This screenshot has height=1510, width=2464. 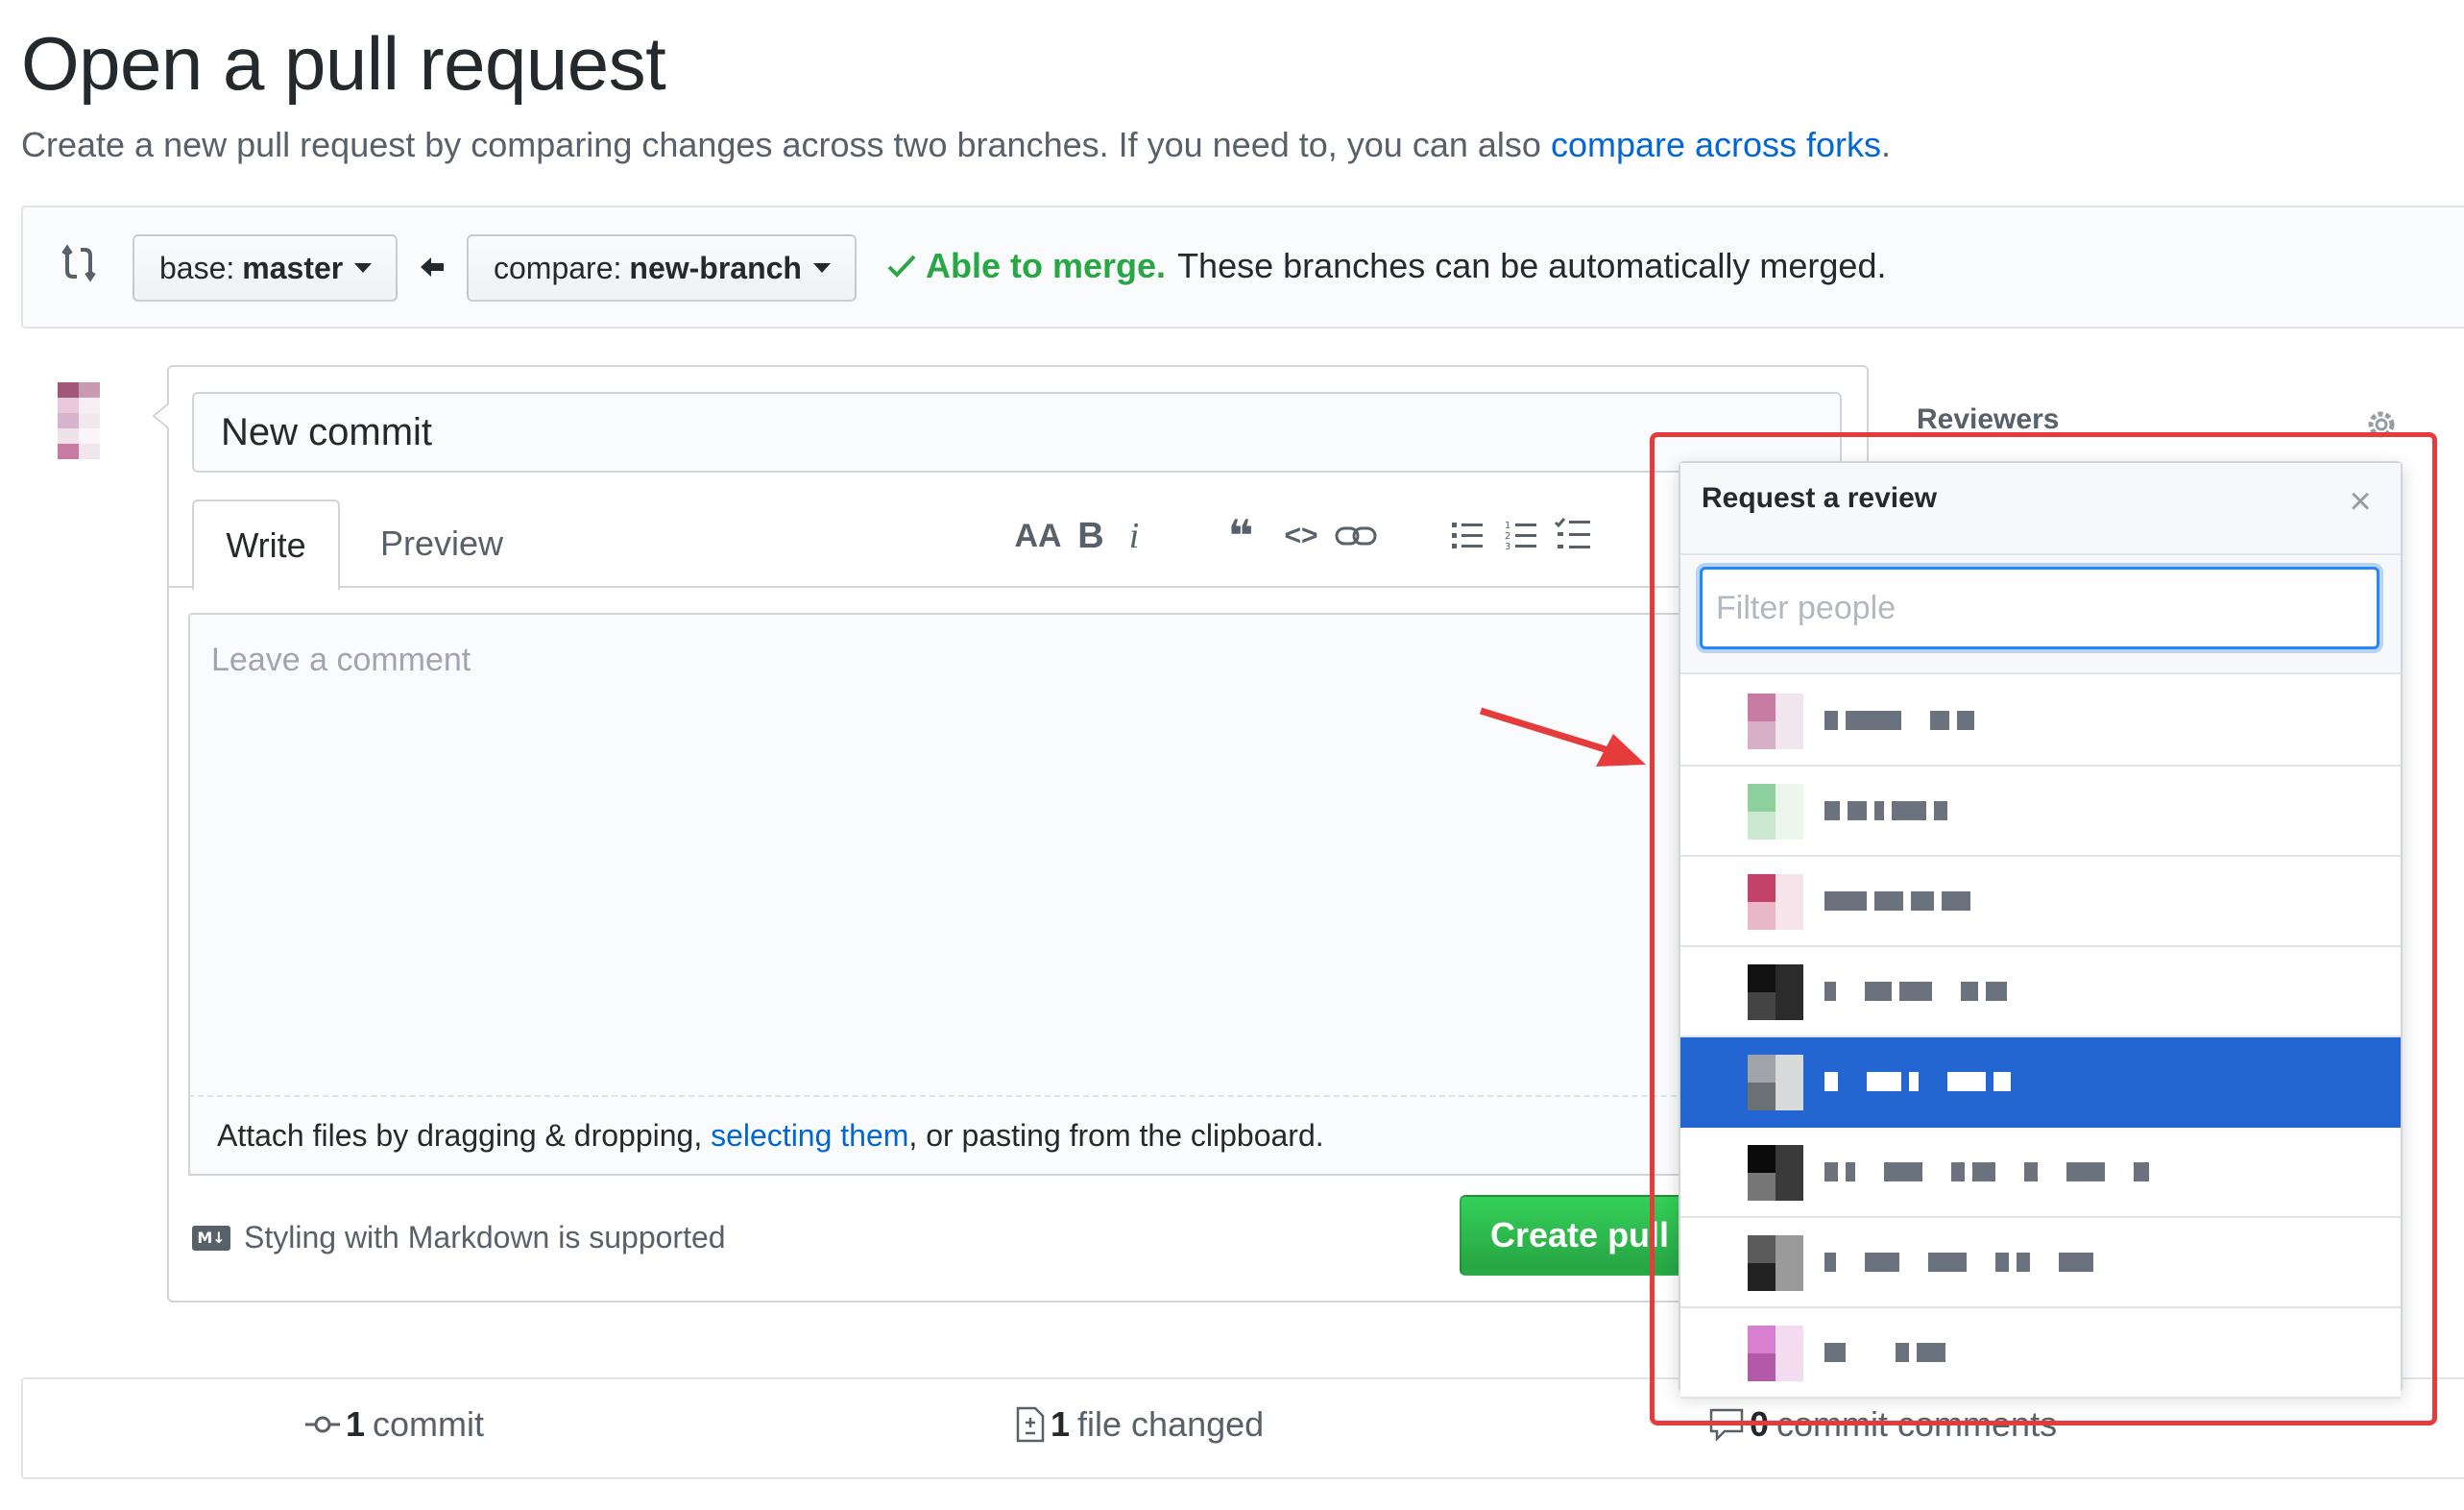 What do you see at coordinates (1573, 535) in the screenshot?
I see `task-list-icon` at bounding box center [1573, 535].